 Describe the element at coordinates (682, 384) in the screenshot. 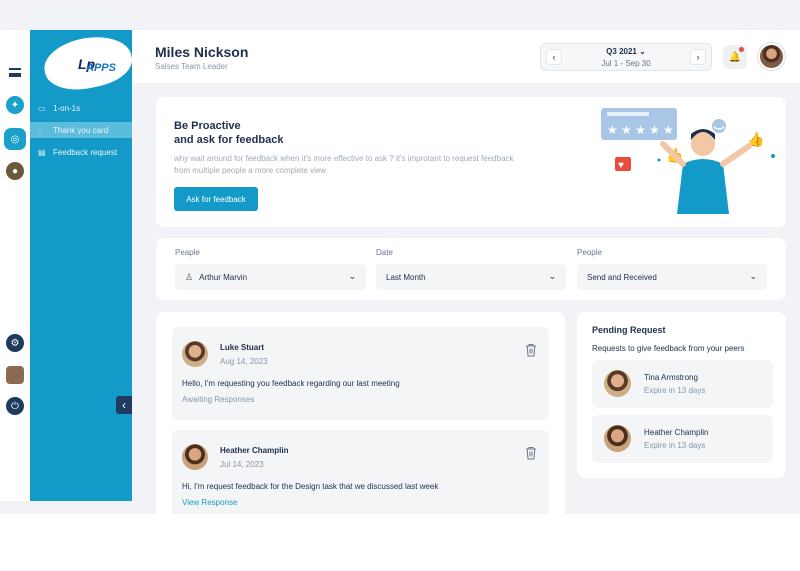

I see `list-item: Tina Armstrong Expire in 13 days` at that location.